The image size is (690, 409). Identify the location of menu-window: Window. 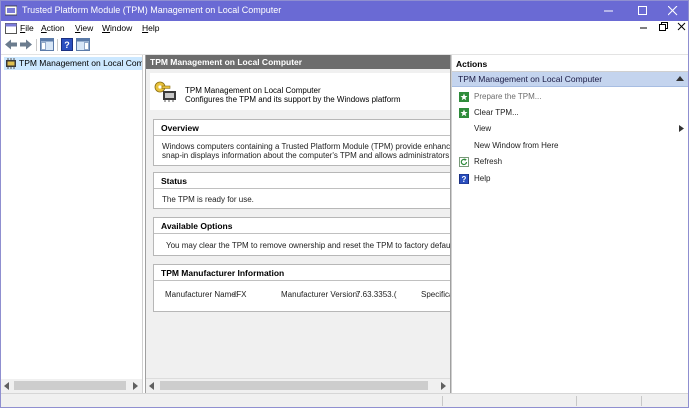
(117, 28).